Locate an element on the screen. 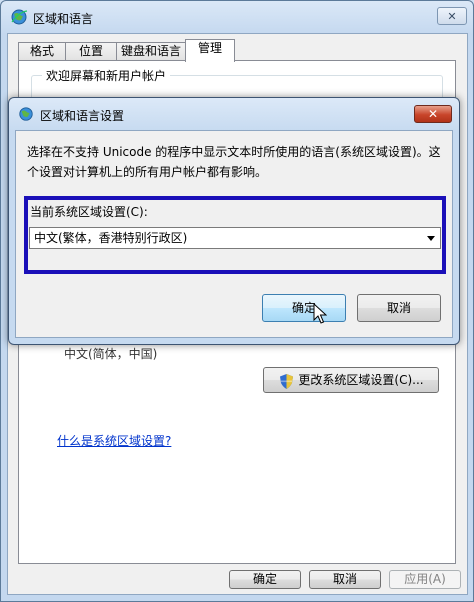 The height and width of the screenshot is (602, 474). tab-formats: 格式 is located at coordinates (42, 51).